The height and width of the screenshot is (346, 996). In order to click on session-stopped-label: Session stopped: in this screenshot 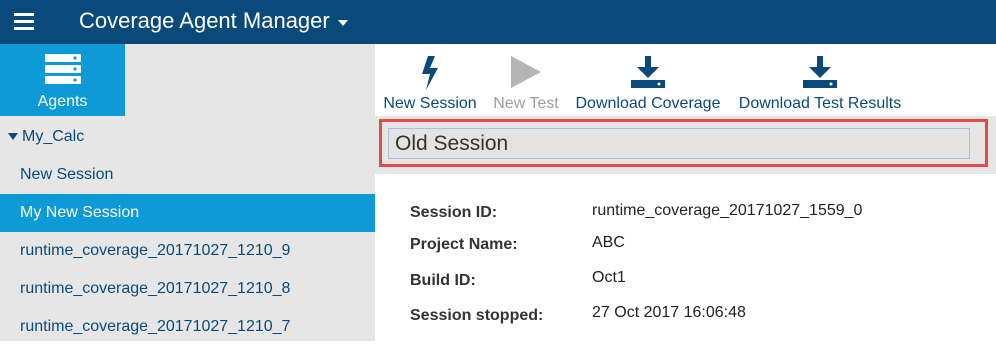, I will do `click(477, 315)`.